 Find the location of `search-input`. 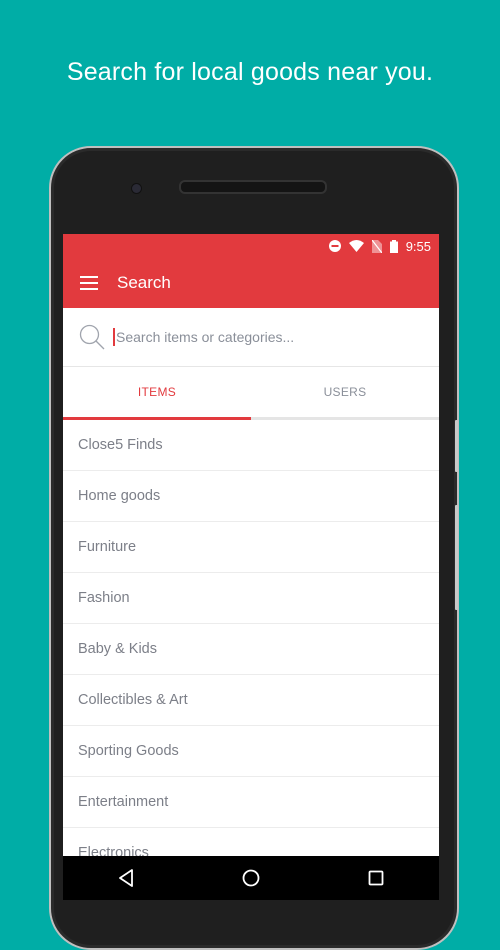

search-input is located at coordinates (265, 337).